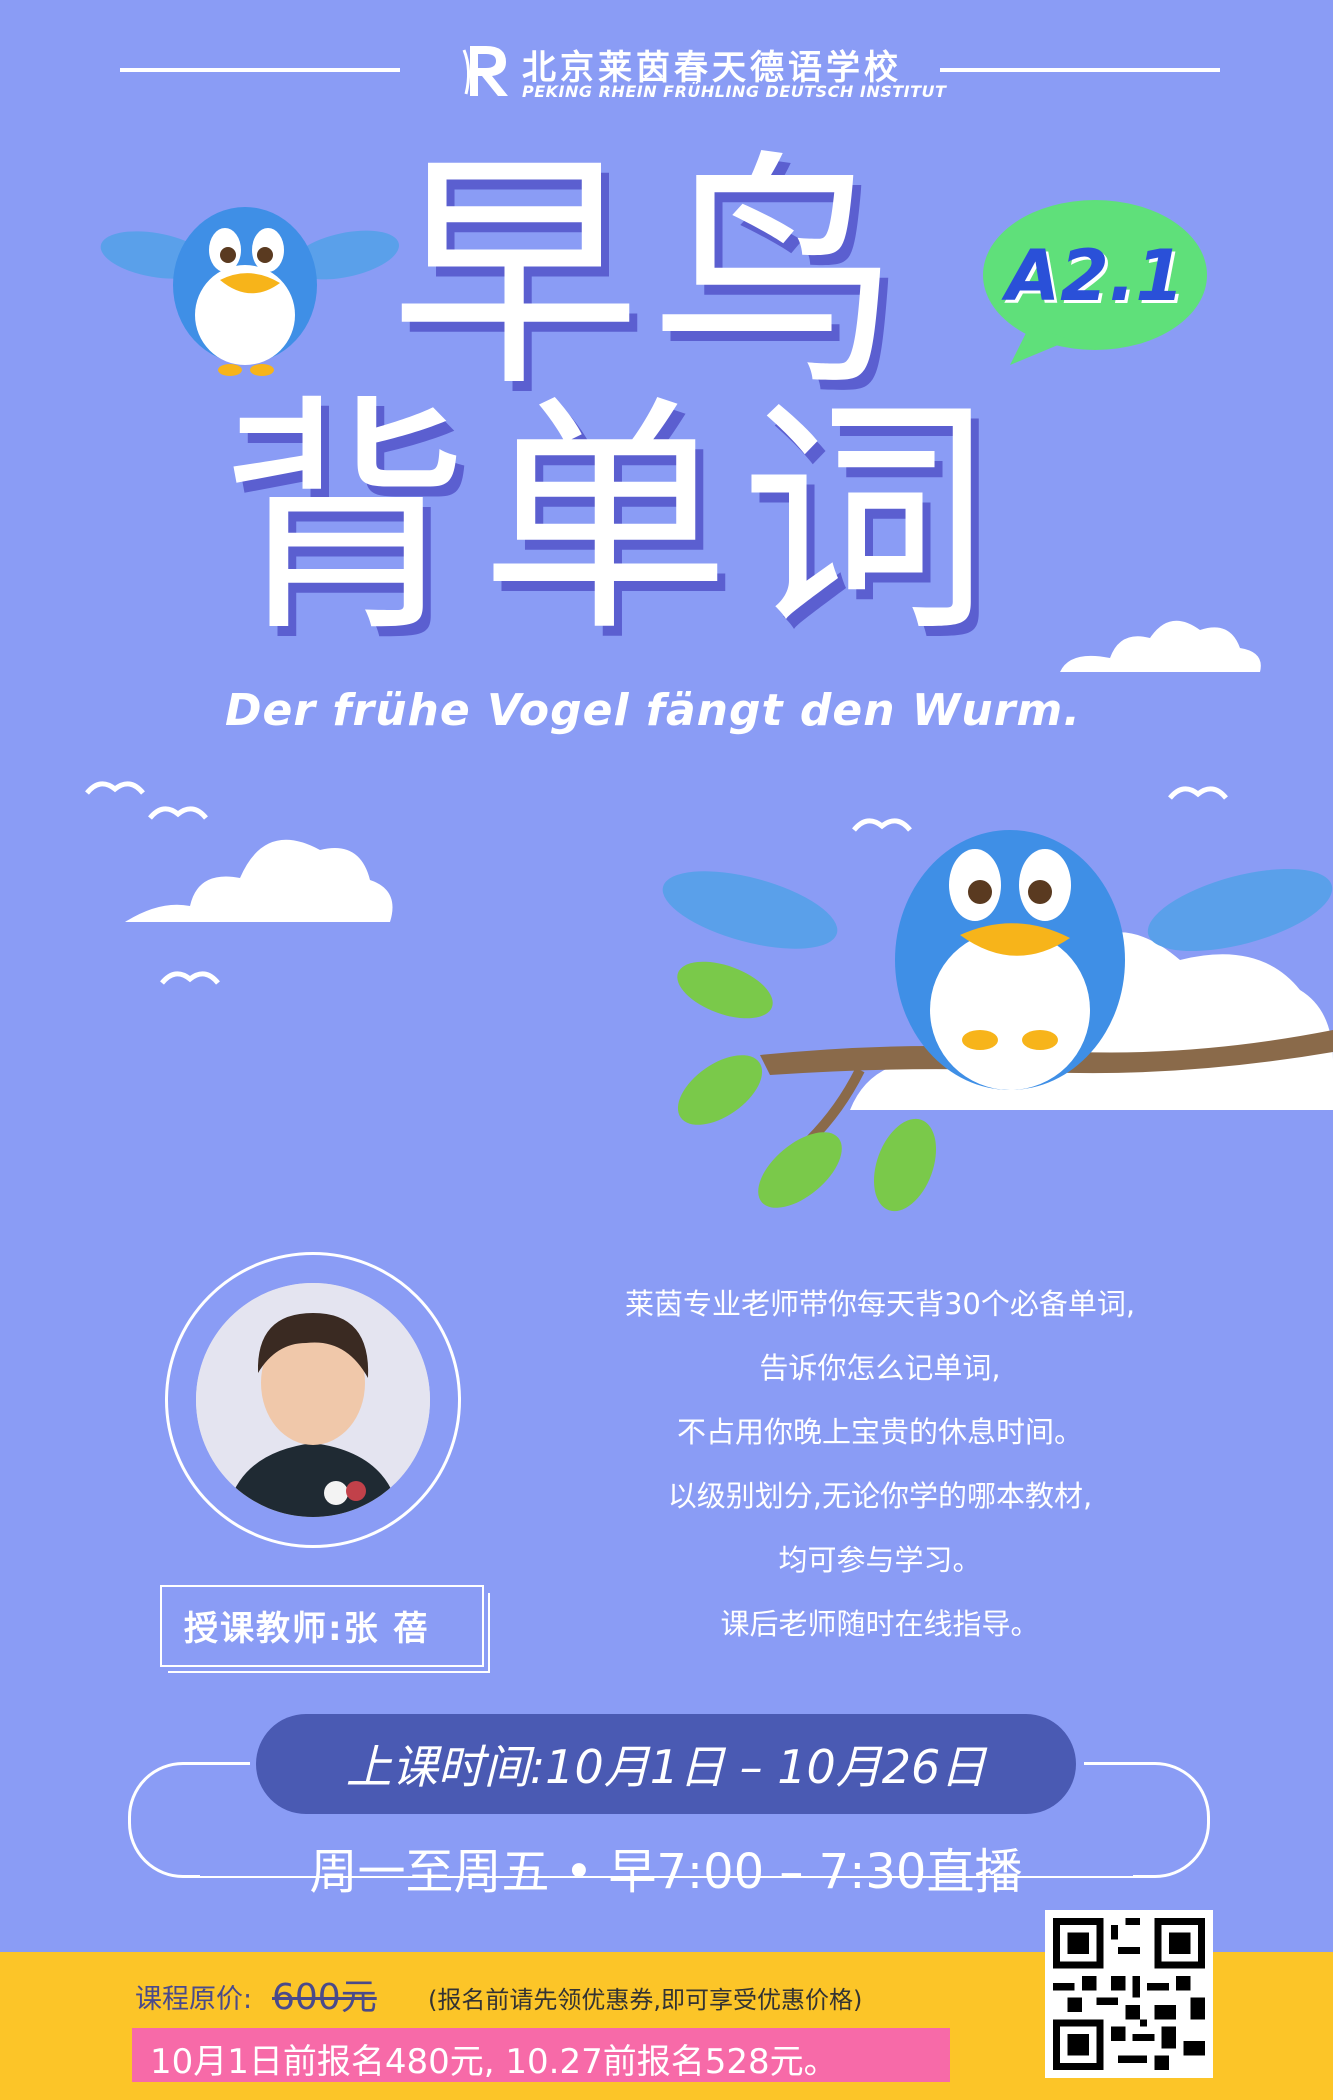  Describe the element at coordinates (645, 2000) in the screenshot. I see `coupon-note: (报名前请先领优惠券,即可享受优惠价格)` at that location.